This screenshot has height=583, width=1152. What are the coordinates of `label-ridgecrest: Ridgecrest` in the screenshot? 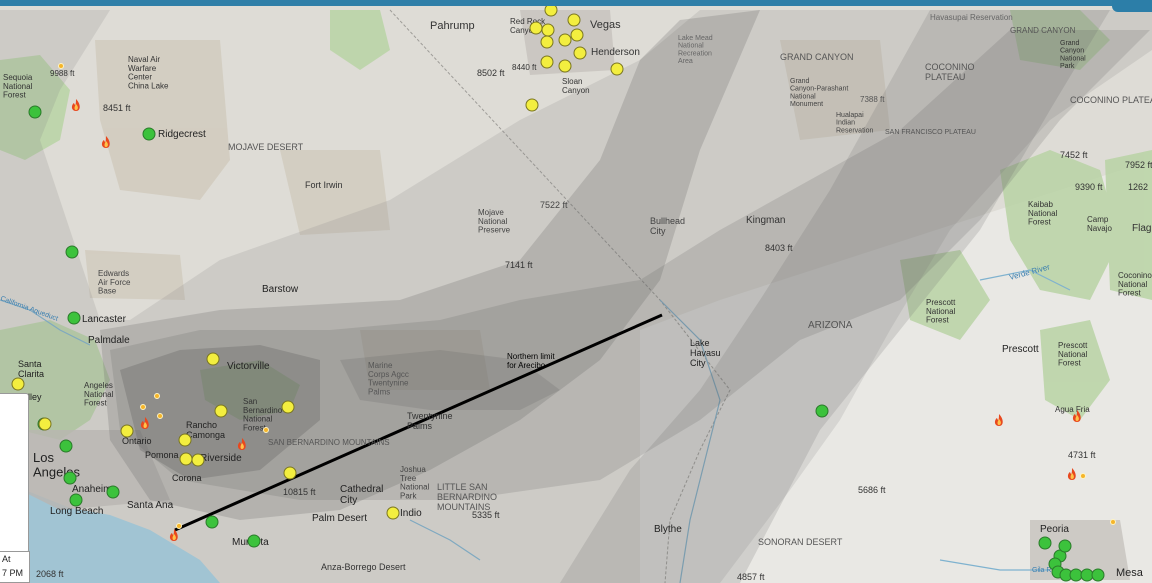 It's located at (182, 134).